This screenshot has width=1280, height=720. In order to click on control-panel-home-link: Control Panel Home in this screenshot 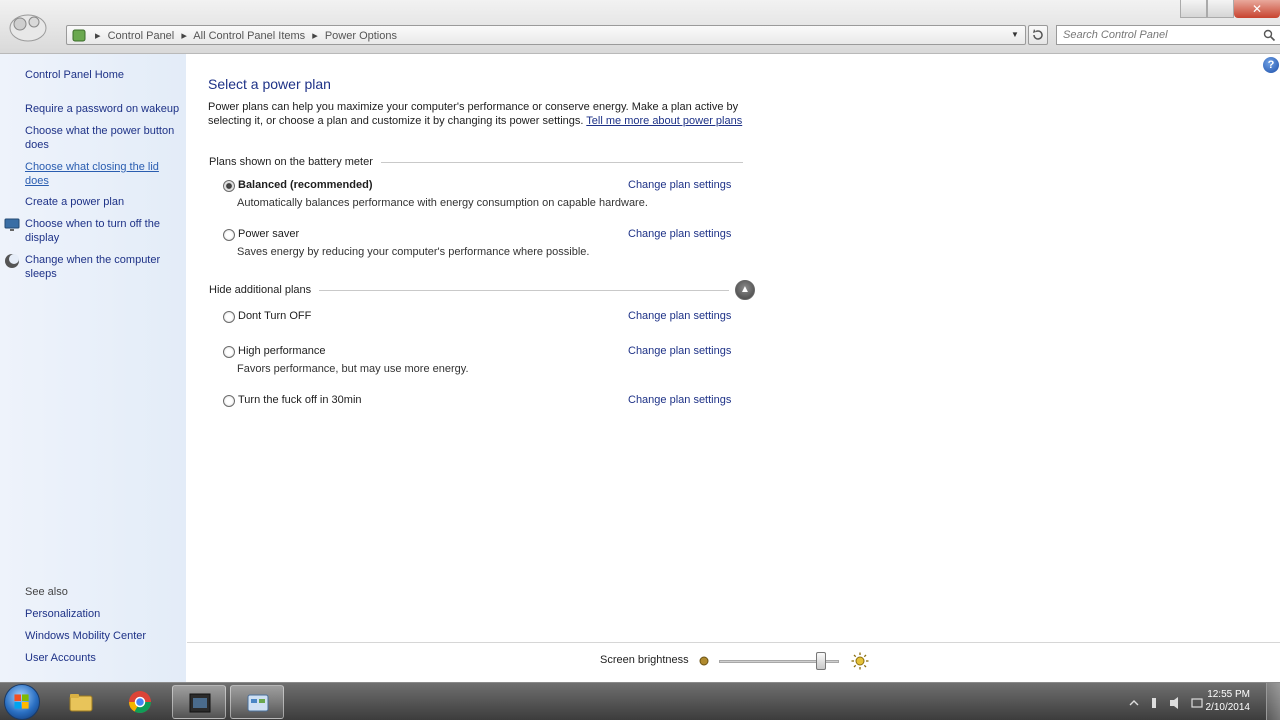, I will do `click(104, 75)`.